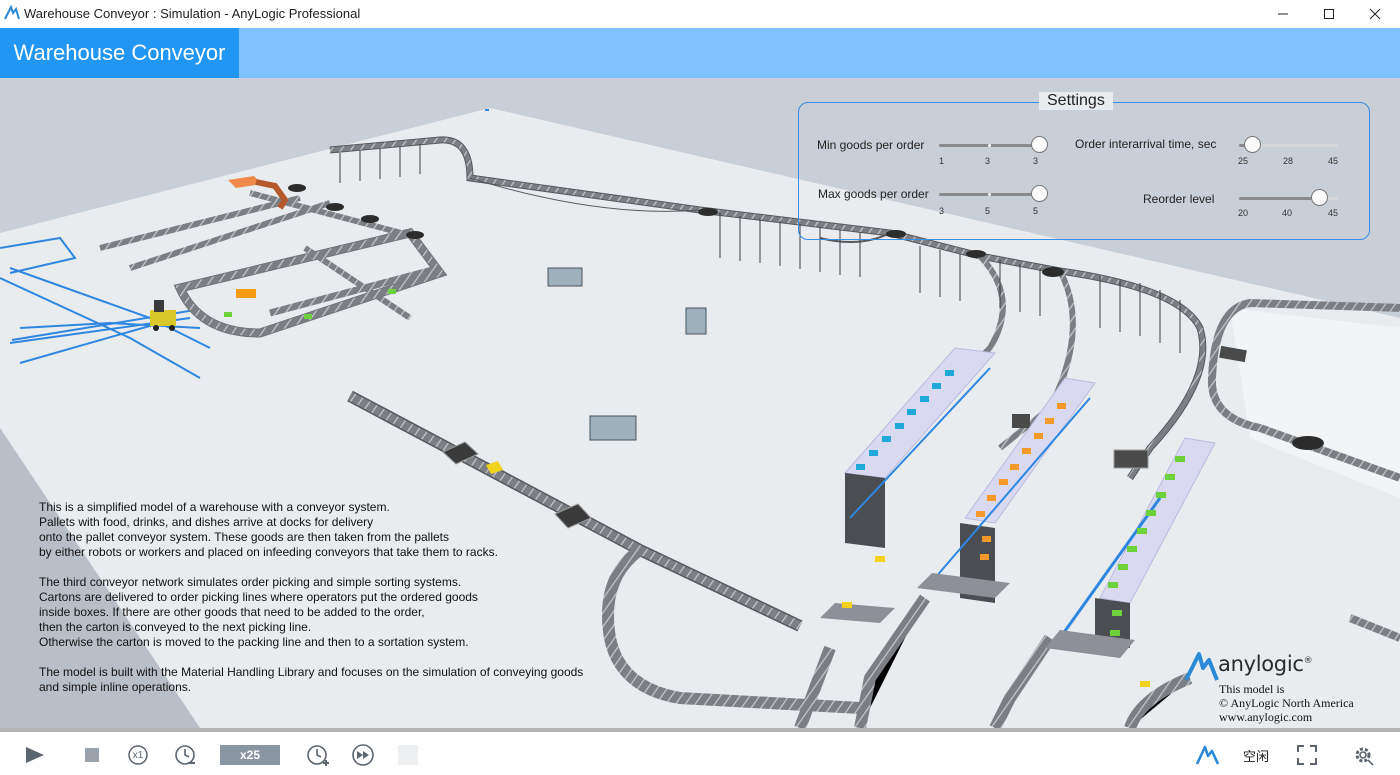 The width and height of the screenshot is (1400, 775). I want to click on stop-icon, so click(92, 755).